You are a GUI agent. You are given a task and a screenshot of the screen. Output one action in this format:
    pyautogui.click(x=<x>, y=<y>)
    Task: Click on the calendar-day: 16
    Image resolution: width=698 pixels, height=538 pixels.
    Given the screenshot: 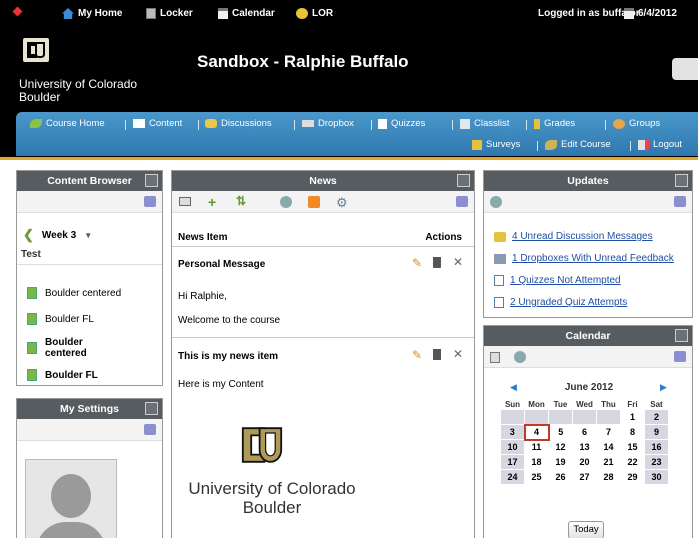 What is the action you would take?
    pyautogui.click(x=656, y=447)
    